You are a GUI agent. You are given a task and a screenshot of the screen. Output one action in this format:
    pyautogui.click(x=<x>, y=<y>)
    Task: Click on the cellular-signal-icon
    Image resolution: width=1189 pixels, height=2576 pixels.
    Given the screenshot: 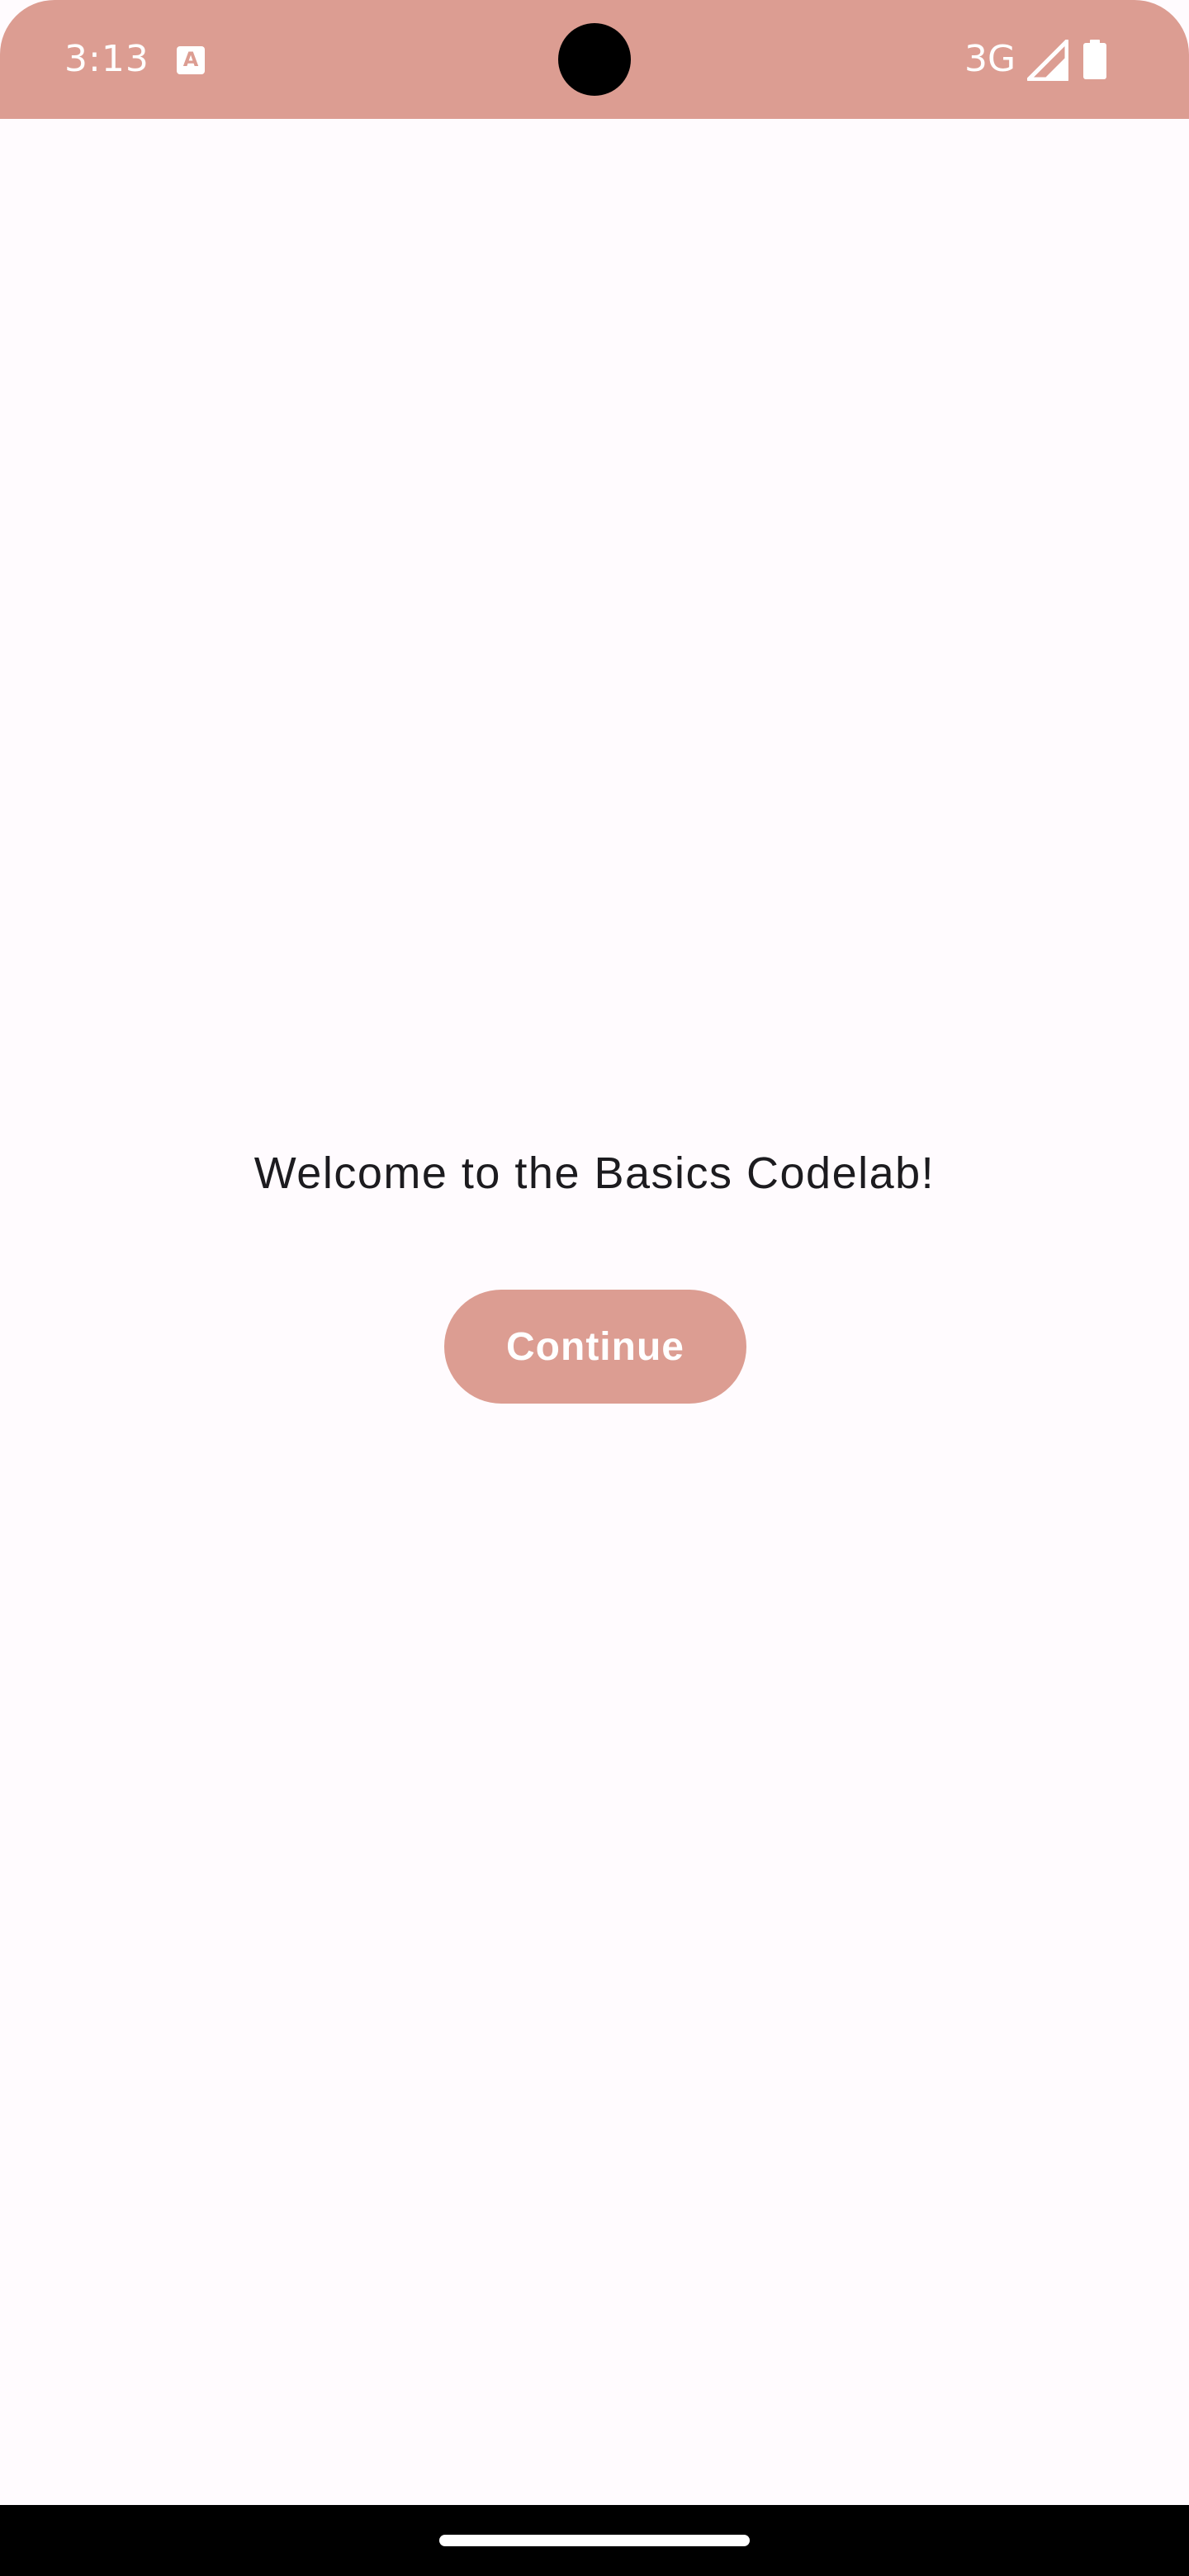 What is the action you would take?
    pyautogui.click(x=1047, y=60)
    